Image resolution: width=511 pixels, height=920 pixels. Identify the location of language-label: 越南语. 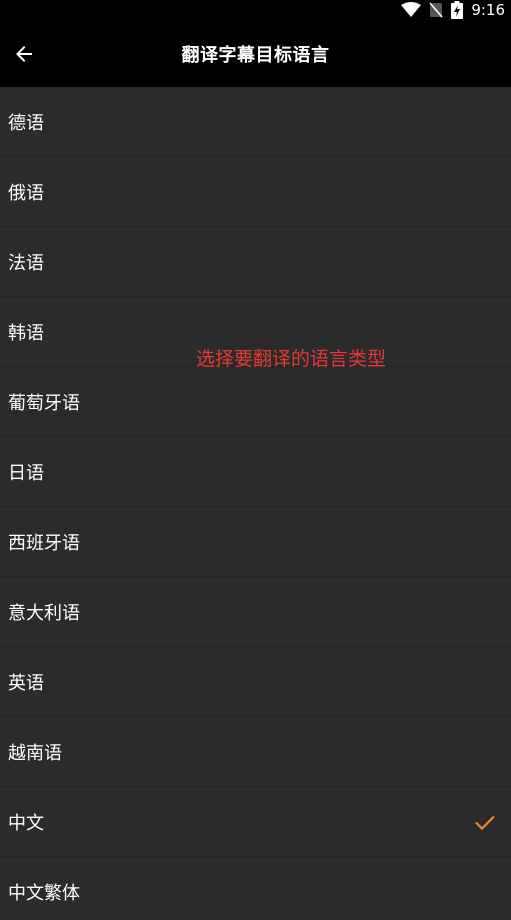
(35, 753).